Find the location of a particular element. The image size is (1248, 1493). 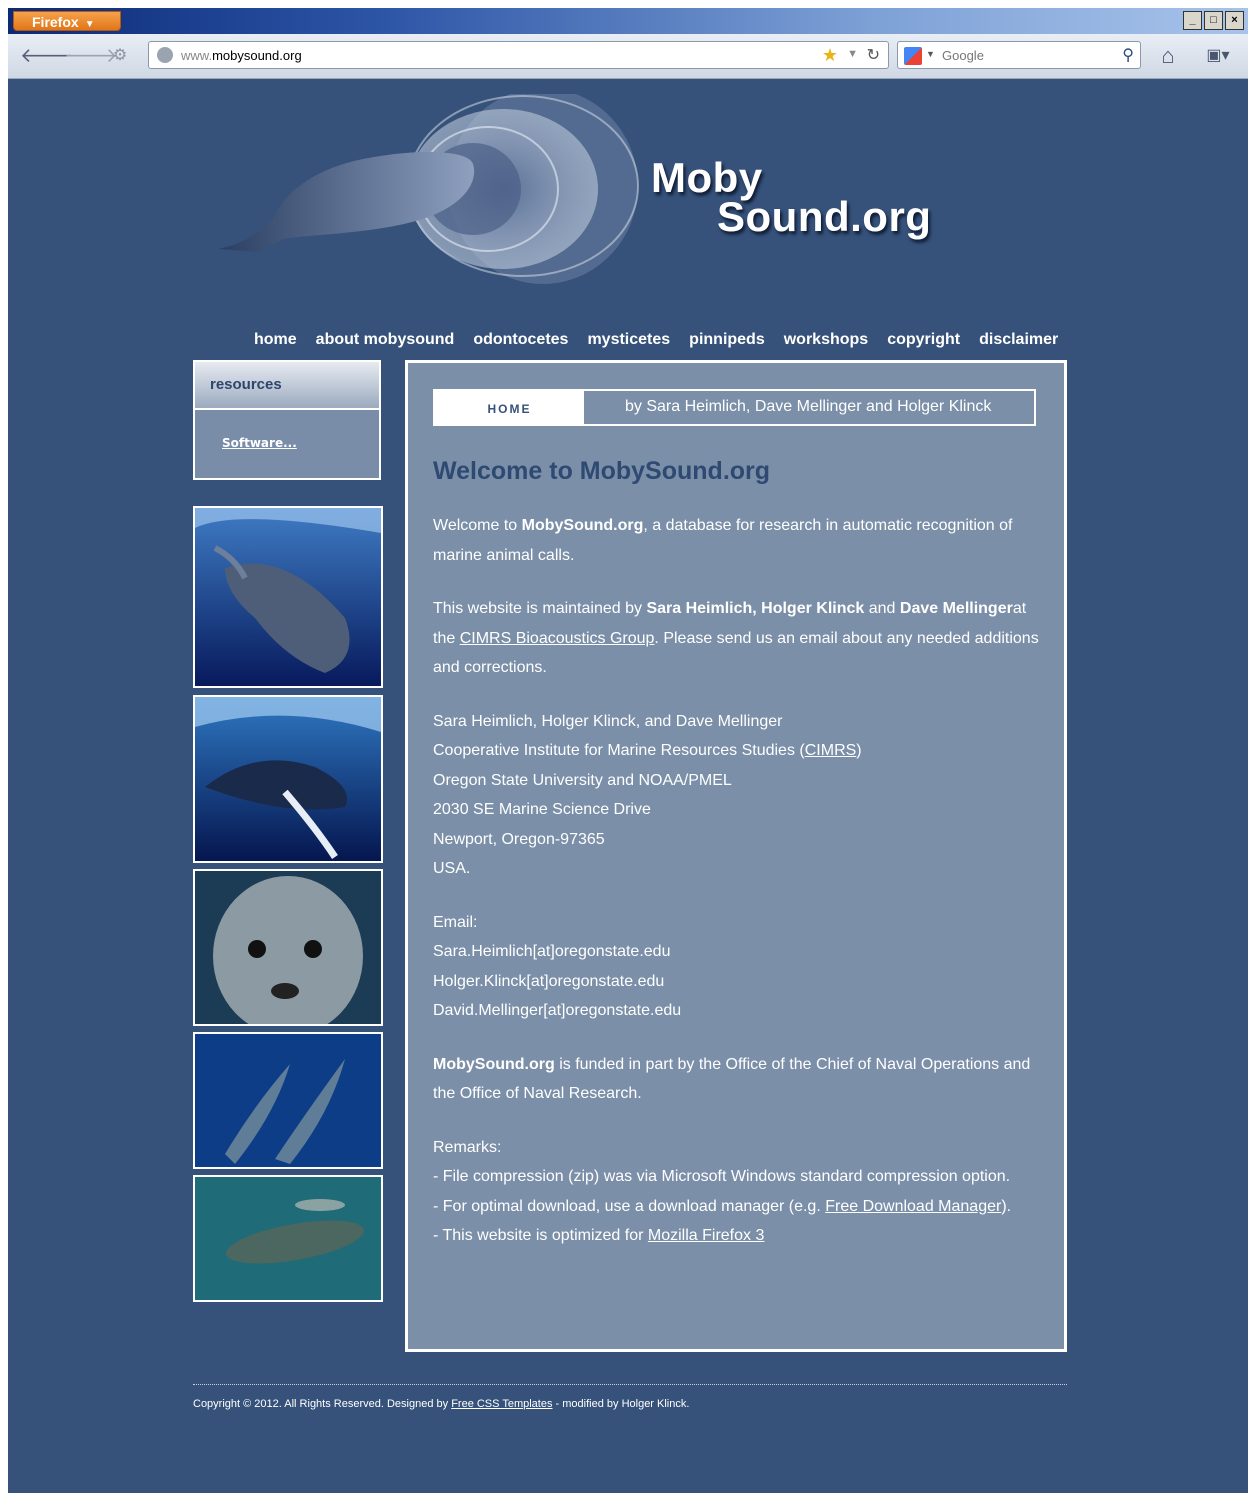

remark: - This website is optimized for is located at coordinates (540, 1235).